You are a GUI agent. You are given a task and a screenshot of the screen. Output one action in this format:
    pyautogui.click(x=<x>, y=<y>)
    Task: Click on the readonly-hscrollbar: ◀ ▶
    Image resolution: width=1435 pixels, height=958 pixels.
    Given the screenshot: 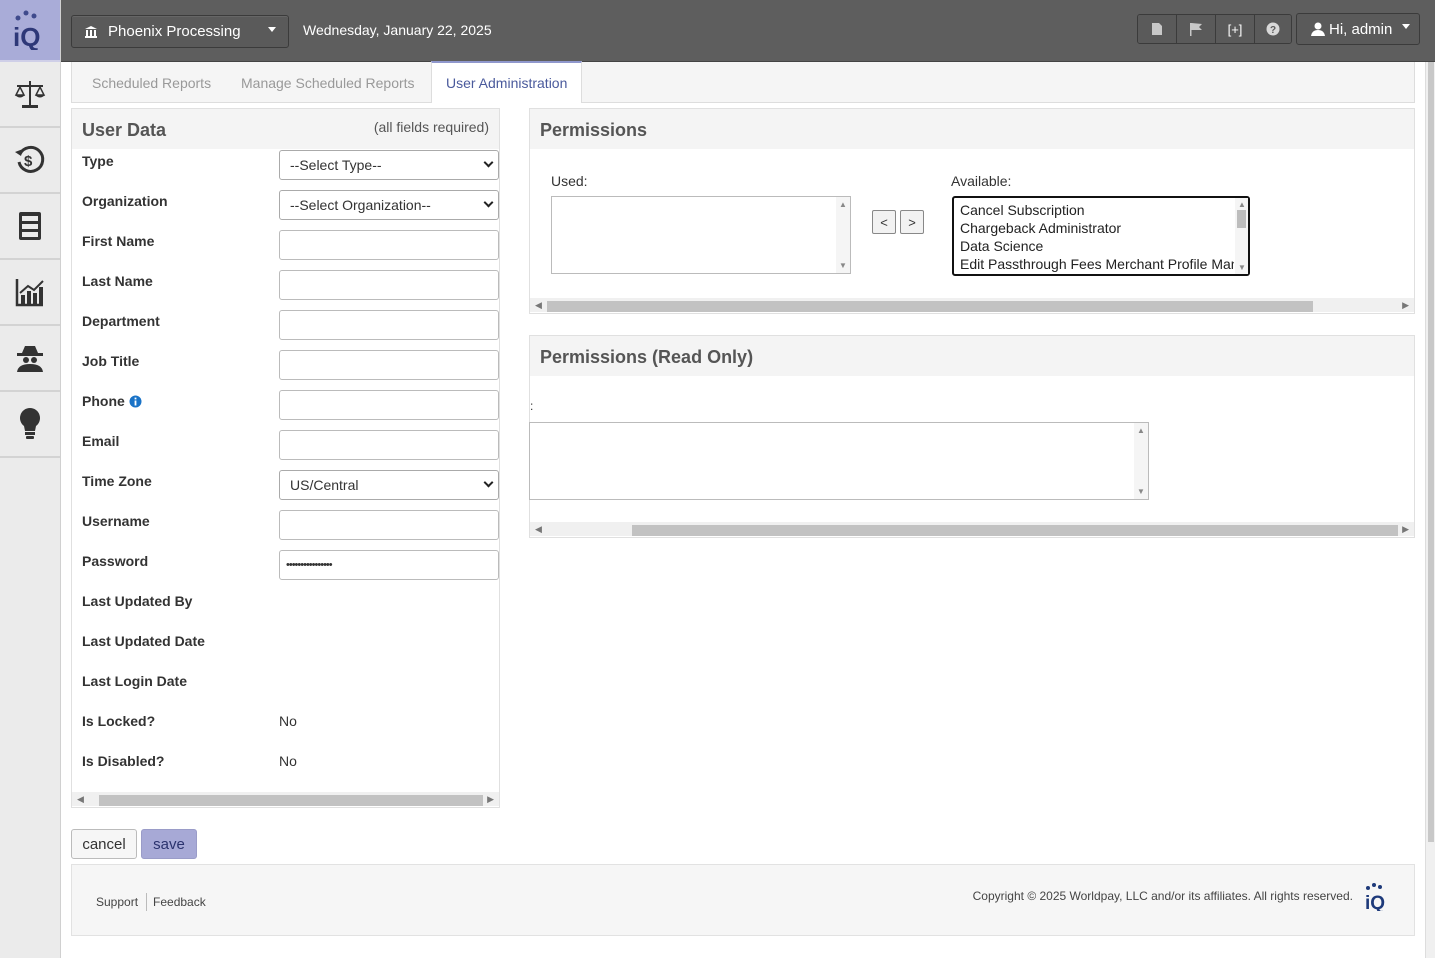 What is the action you would take?
    pyautogui.click(x=972, y=529)
    